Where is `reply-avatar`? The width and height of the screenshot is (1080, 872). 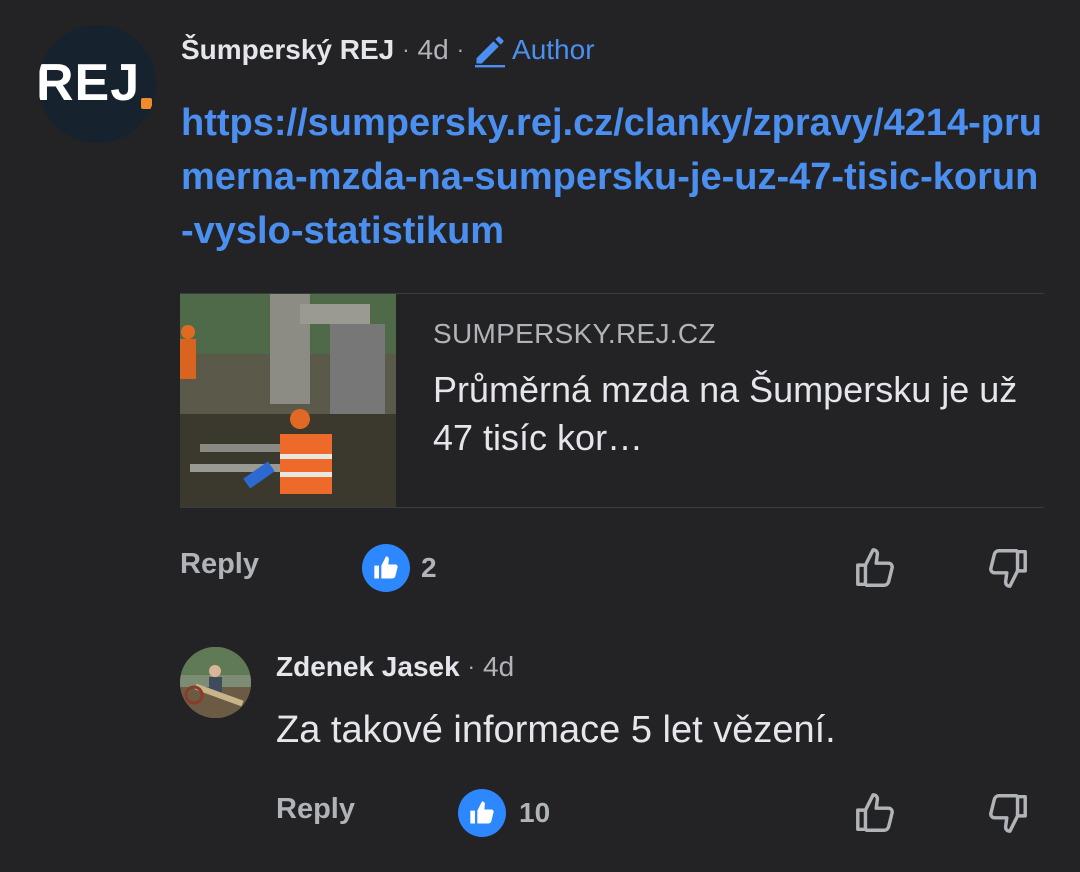
reply-avatar is located at coordinates (215, 682).